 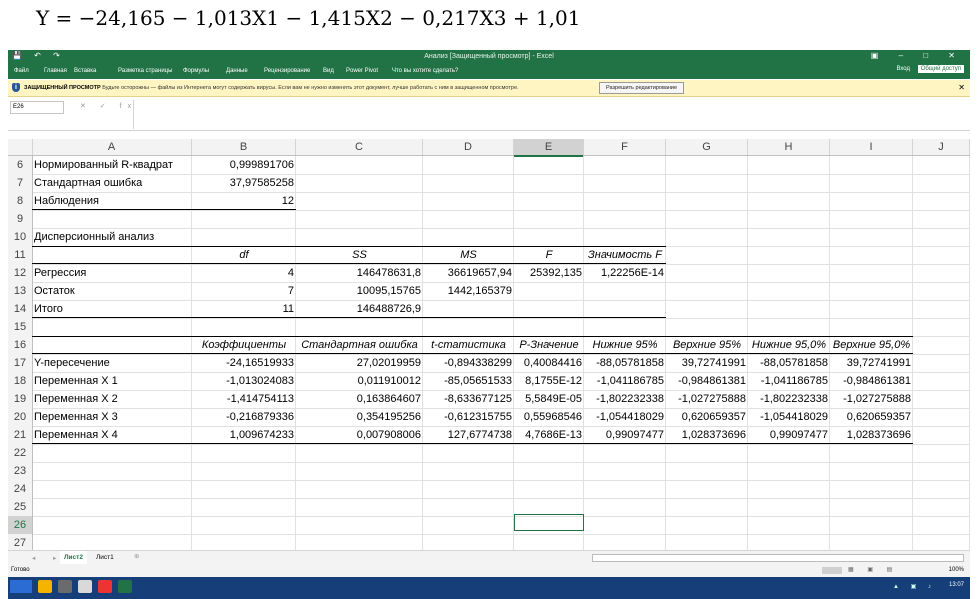 I want to click on cell-g21: 1,028373696, so click(x=707, y=435).